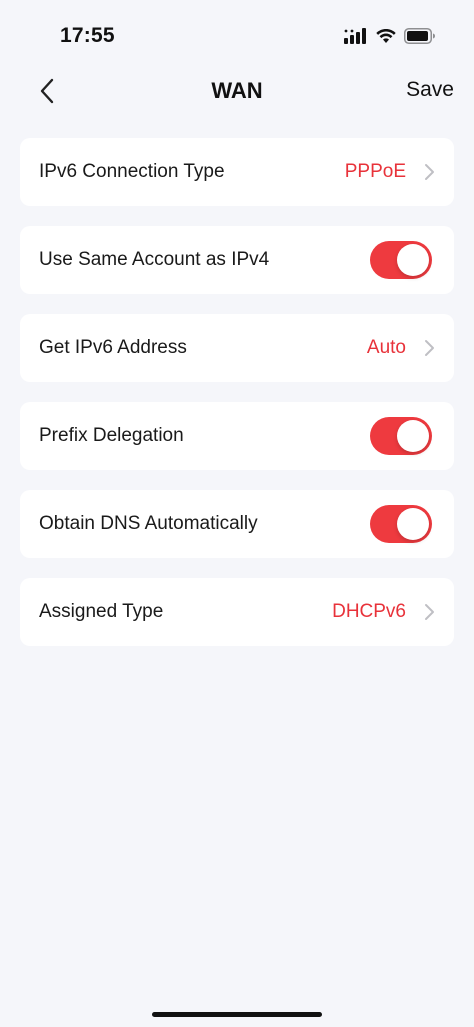 Image resolution: width=474 pixels, height=1027 pixels. What do you see at coordinates (111, 435) in the screenshot?
I see `row-label: Prefix Delegation` at bounding box center [111, 435].